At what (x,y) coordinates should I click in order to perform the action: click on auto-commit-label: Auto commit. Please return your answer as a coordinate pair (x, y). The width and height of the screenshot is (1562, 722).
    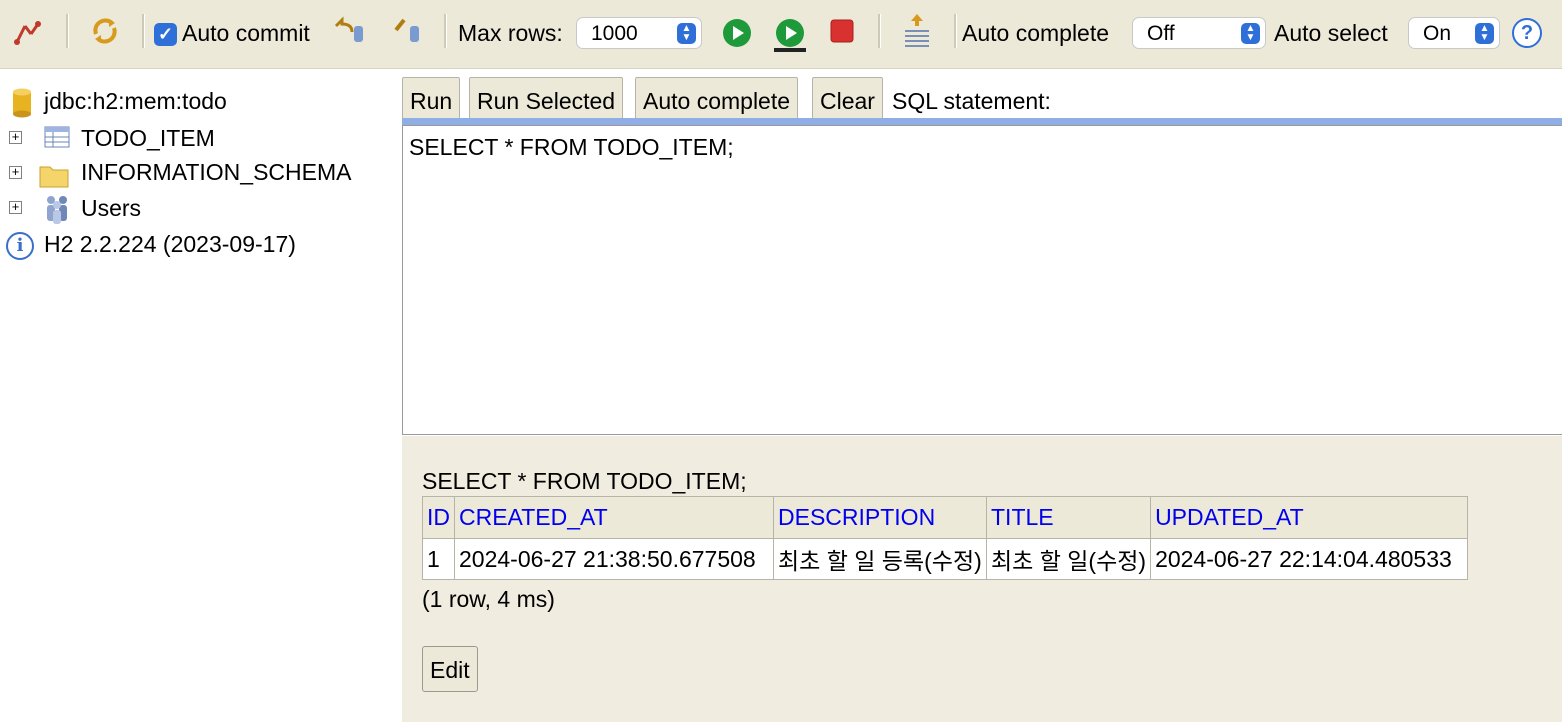
    Looking at the image, I should click on (246, 33).